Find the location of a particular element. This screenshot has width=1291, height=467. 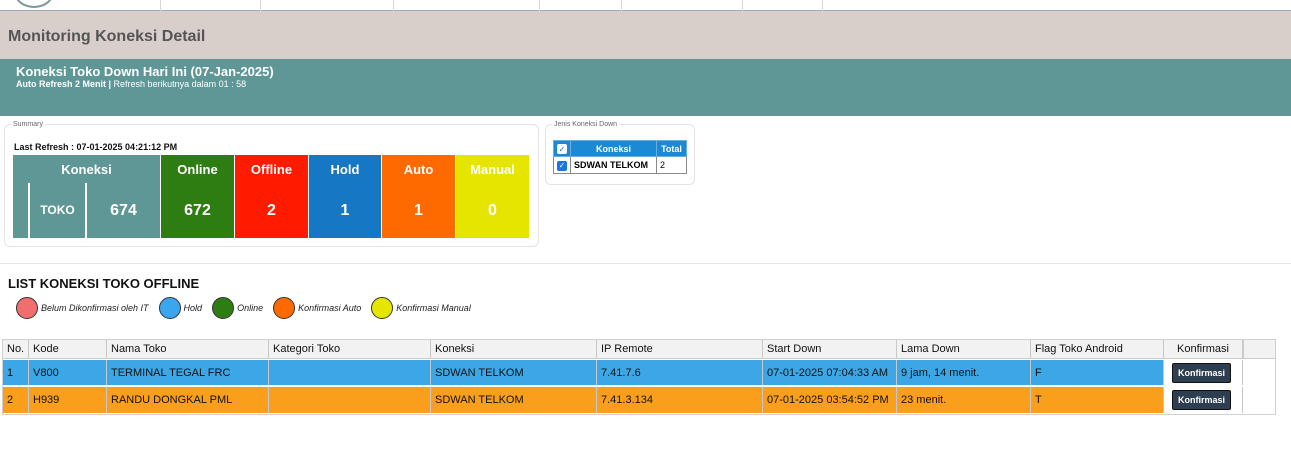

value-hold: 1 is located at coordinates (345, 210).